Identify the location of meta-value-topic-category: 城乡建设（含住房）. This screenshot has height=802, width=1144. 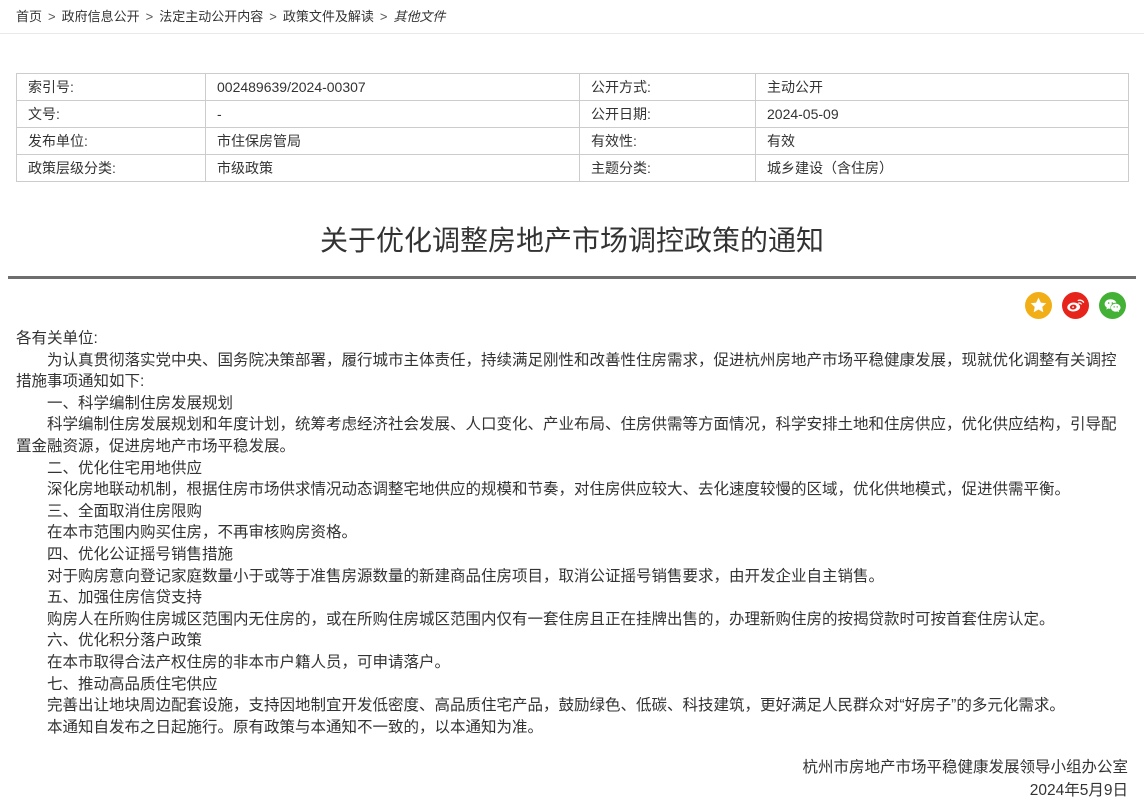
(942, 168).